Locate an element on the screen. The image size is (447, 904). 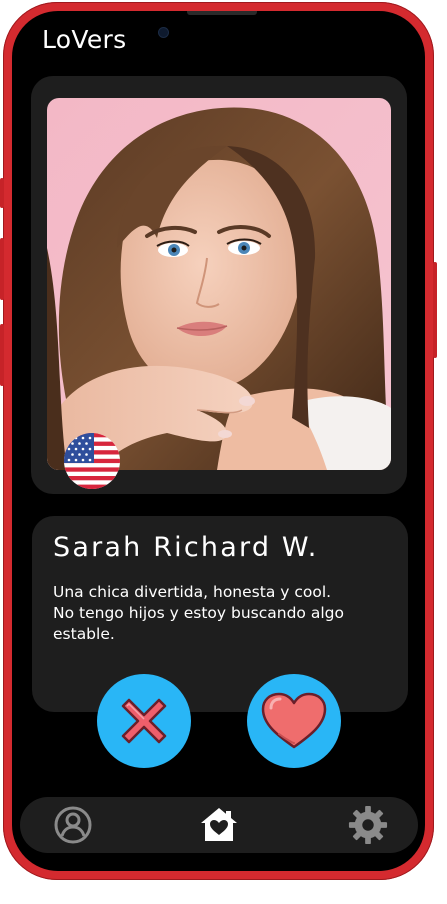
speaker-grille is located at coordinates (222, 13).